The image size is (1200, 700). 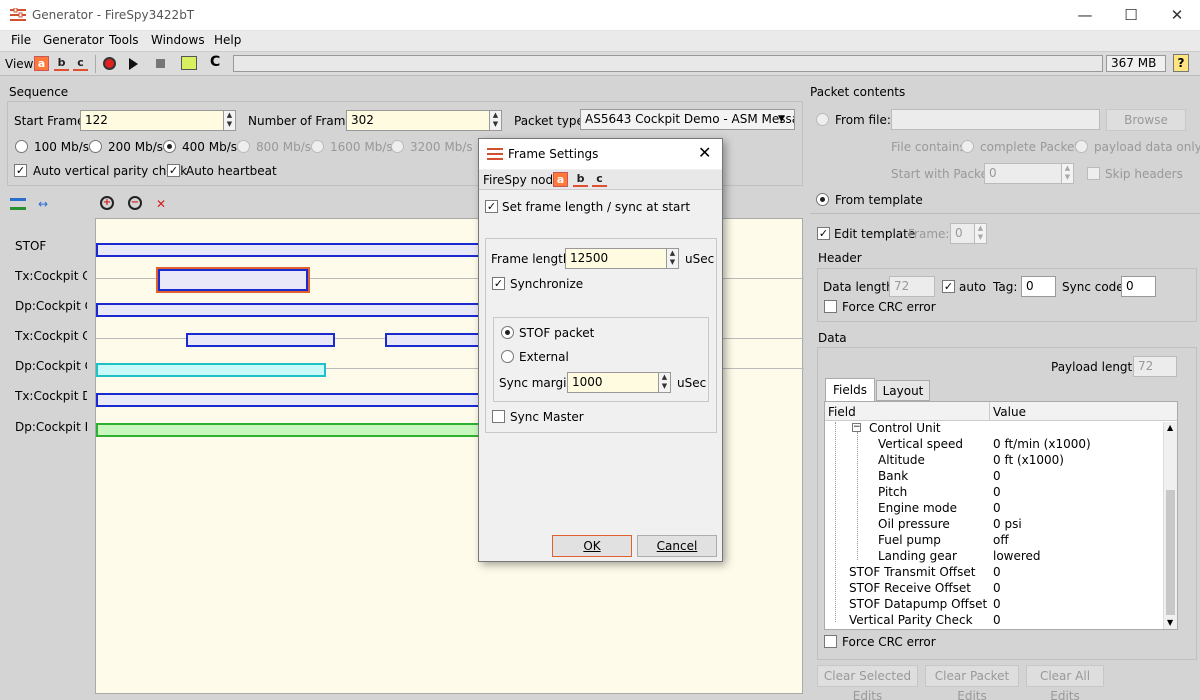 I want to click on menu-file: File, so click(x=21, y=40).